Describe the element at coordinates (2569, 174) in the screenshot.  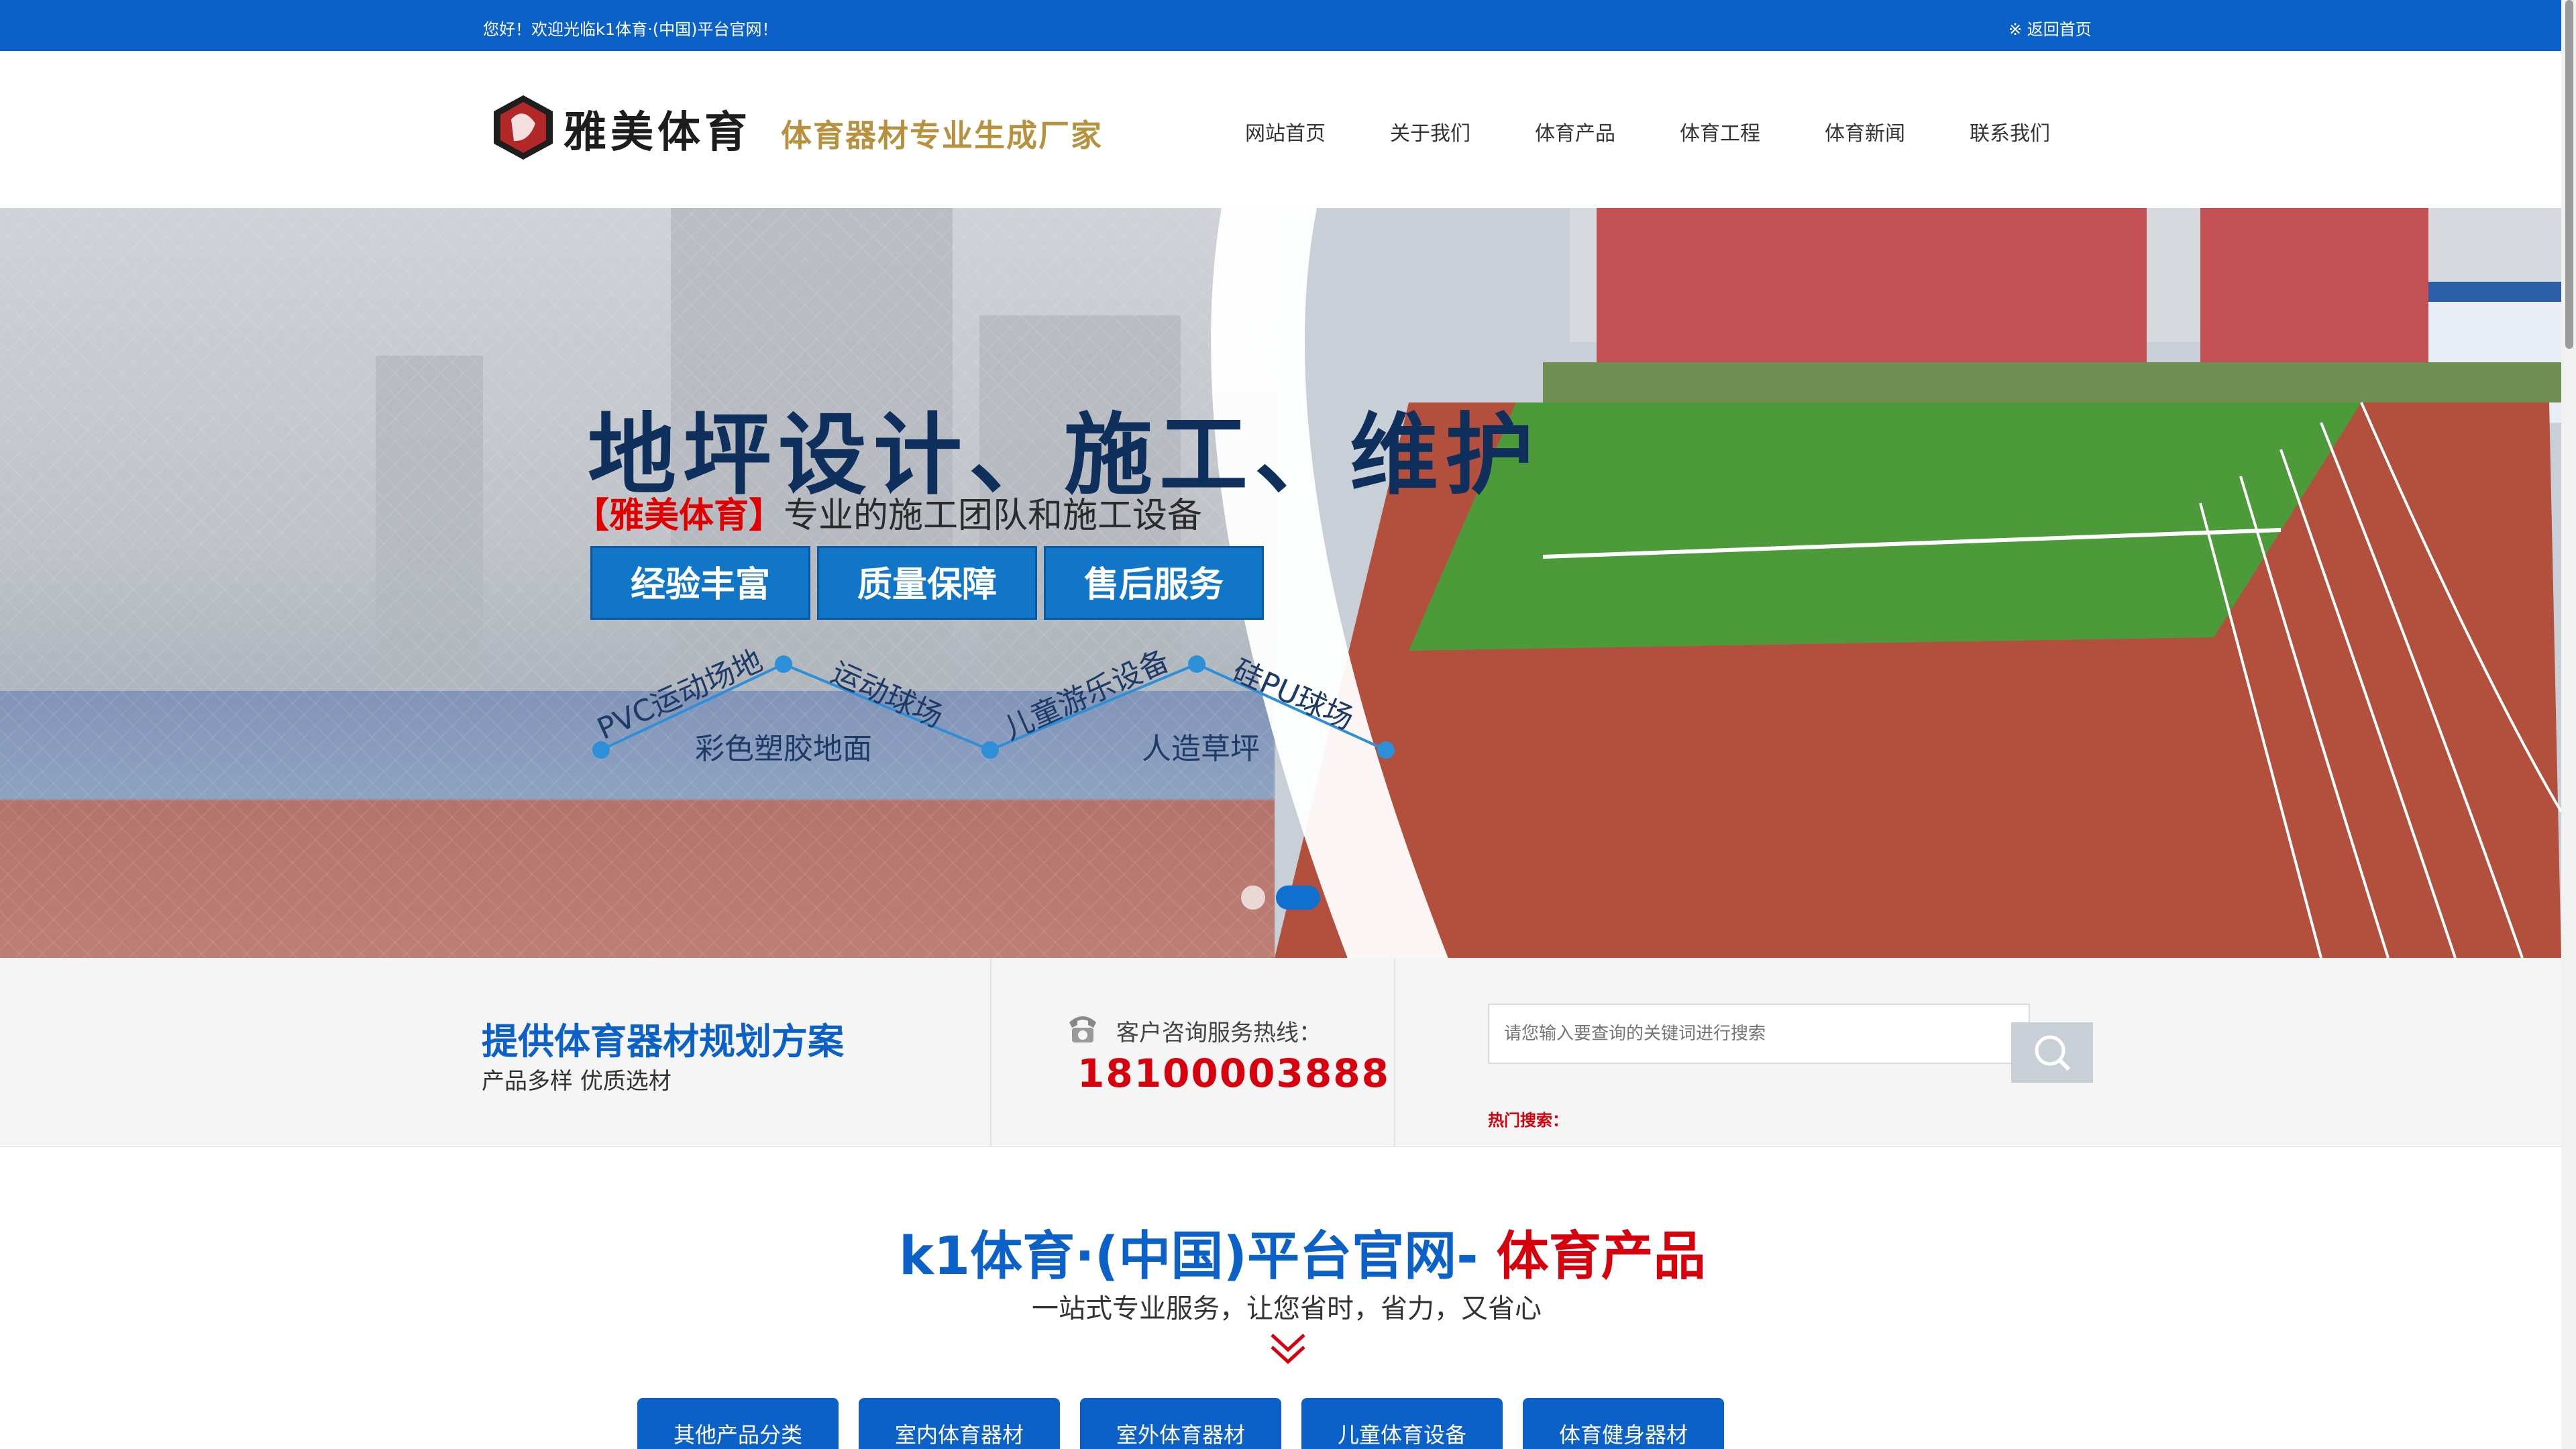
I see `scrollbar-thumb` at that location.